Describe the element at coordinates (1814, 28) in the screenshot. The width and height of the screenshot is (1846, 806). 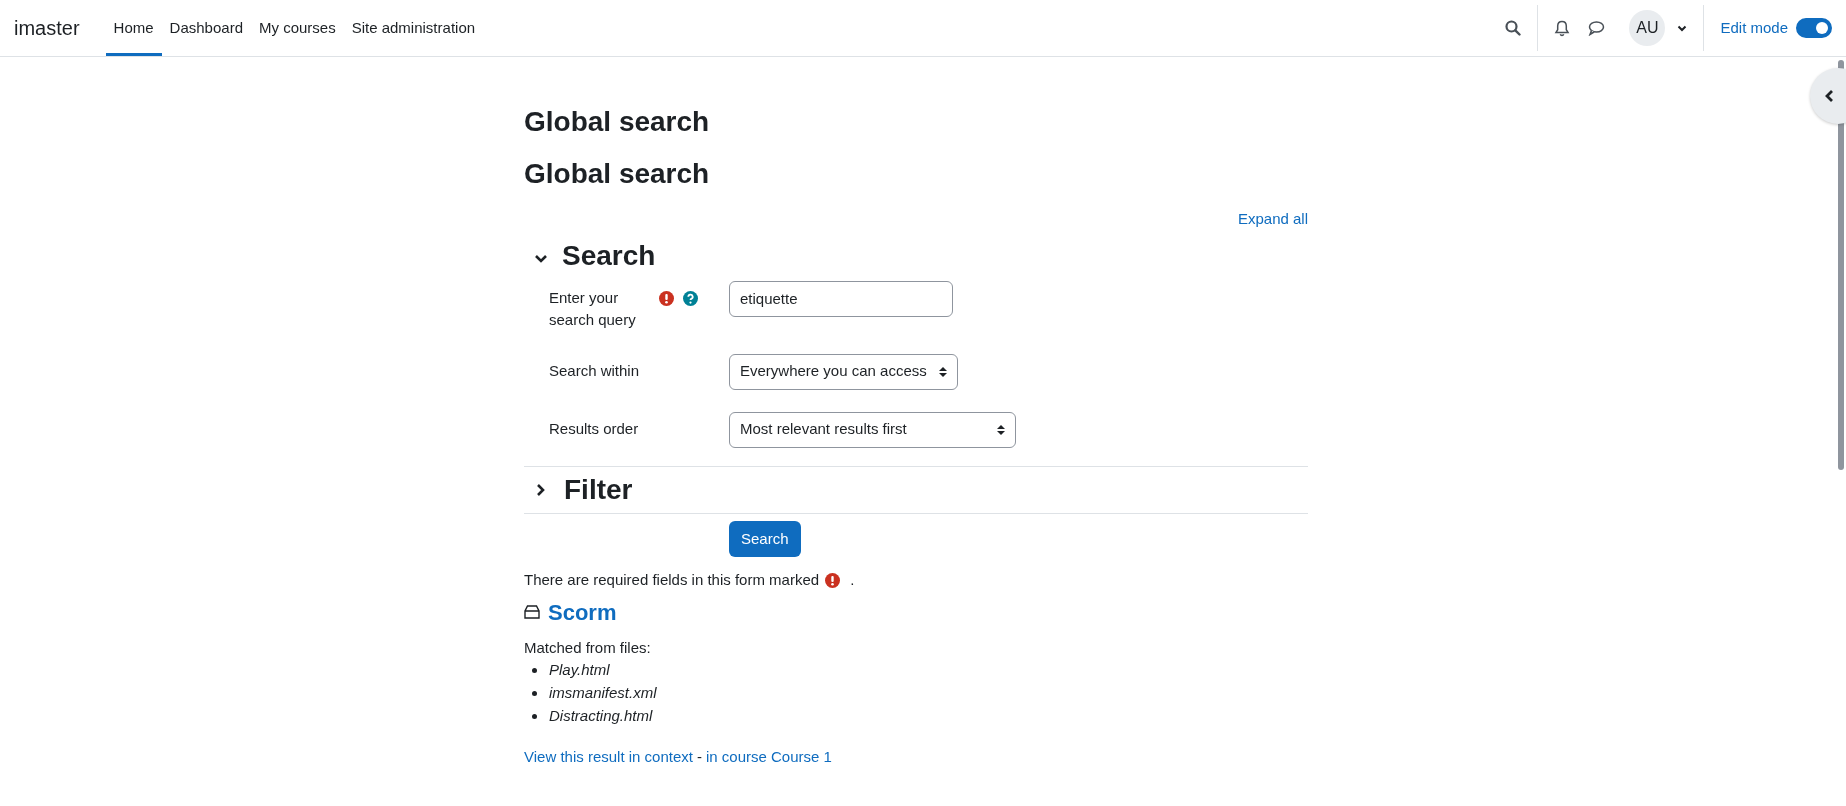
I see `edit-mode-toggle` at that location.